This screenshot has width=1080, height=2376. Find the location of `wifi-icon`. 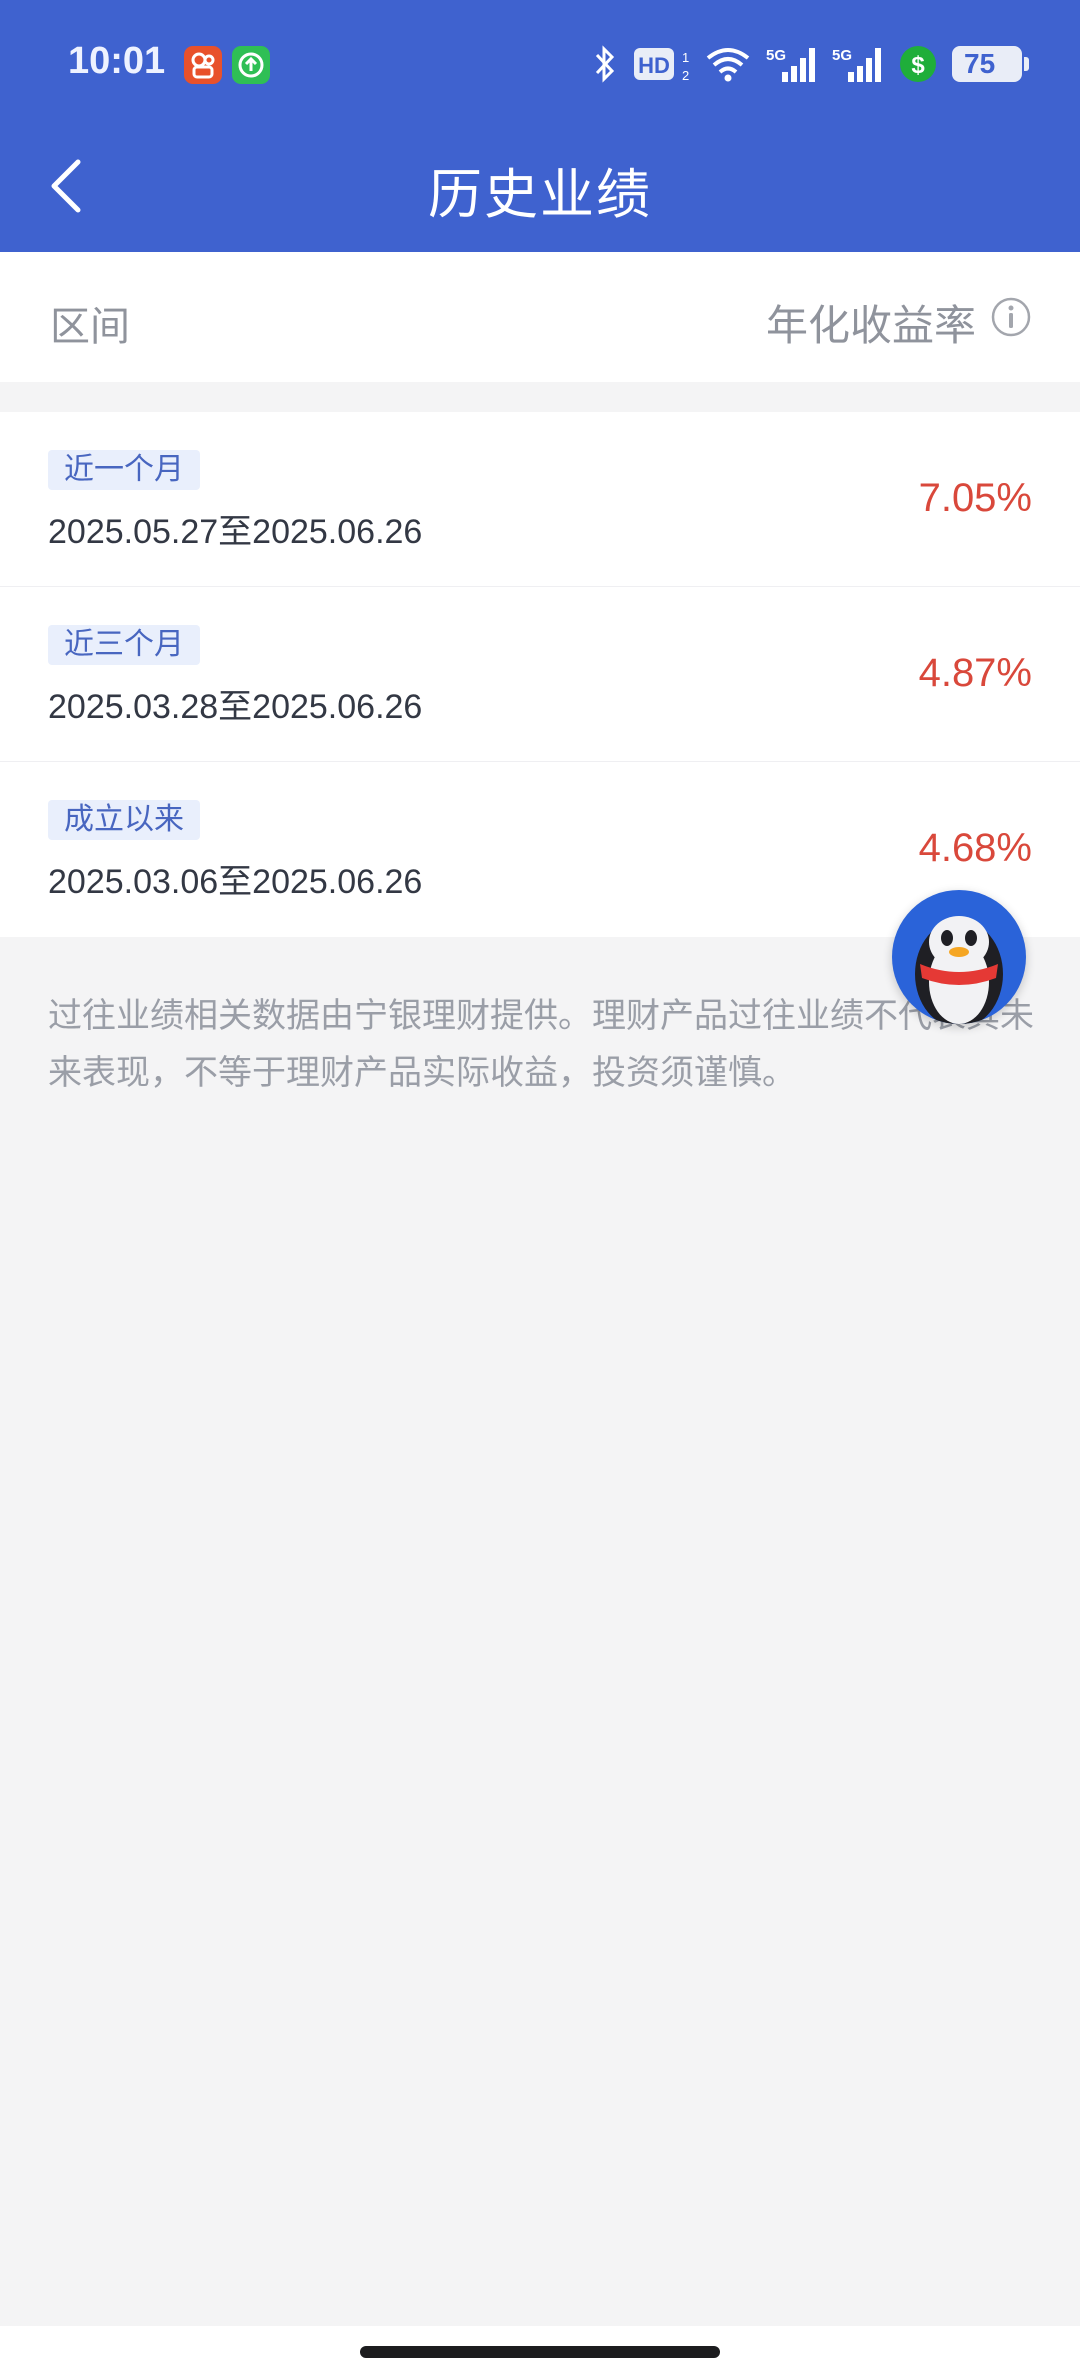

wifi-icon is located at coordinates (728, 65).